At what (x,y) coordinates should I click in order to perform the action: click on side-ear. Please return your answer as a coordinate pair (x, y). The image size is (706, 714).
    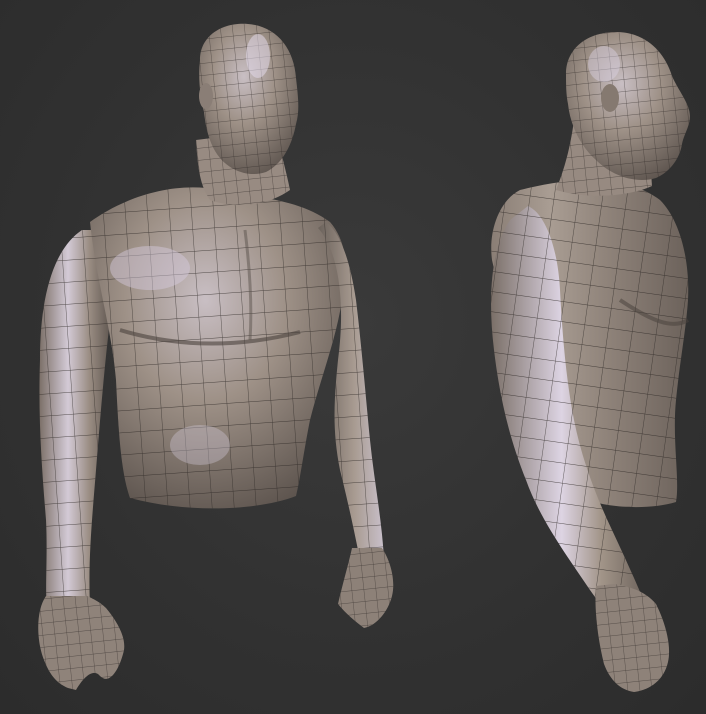
    Looking at the image, I should click on (610, 98).